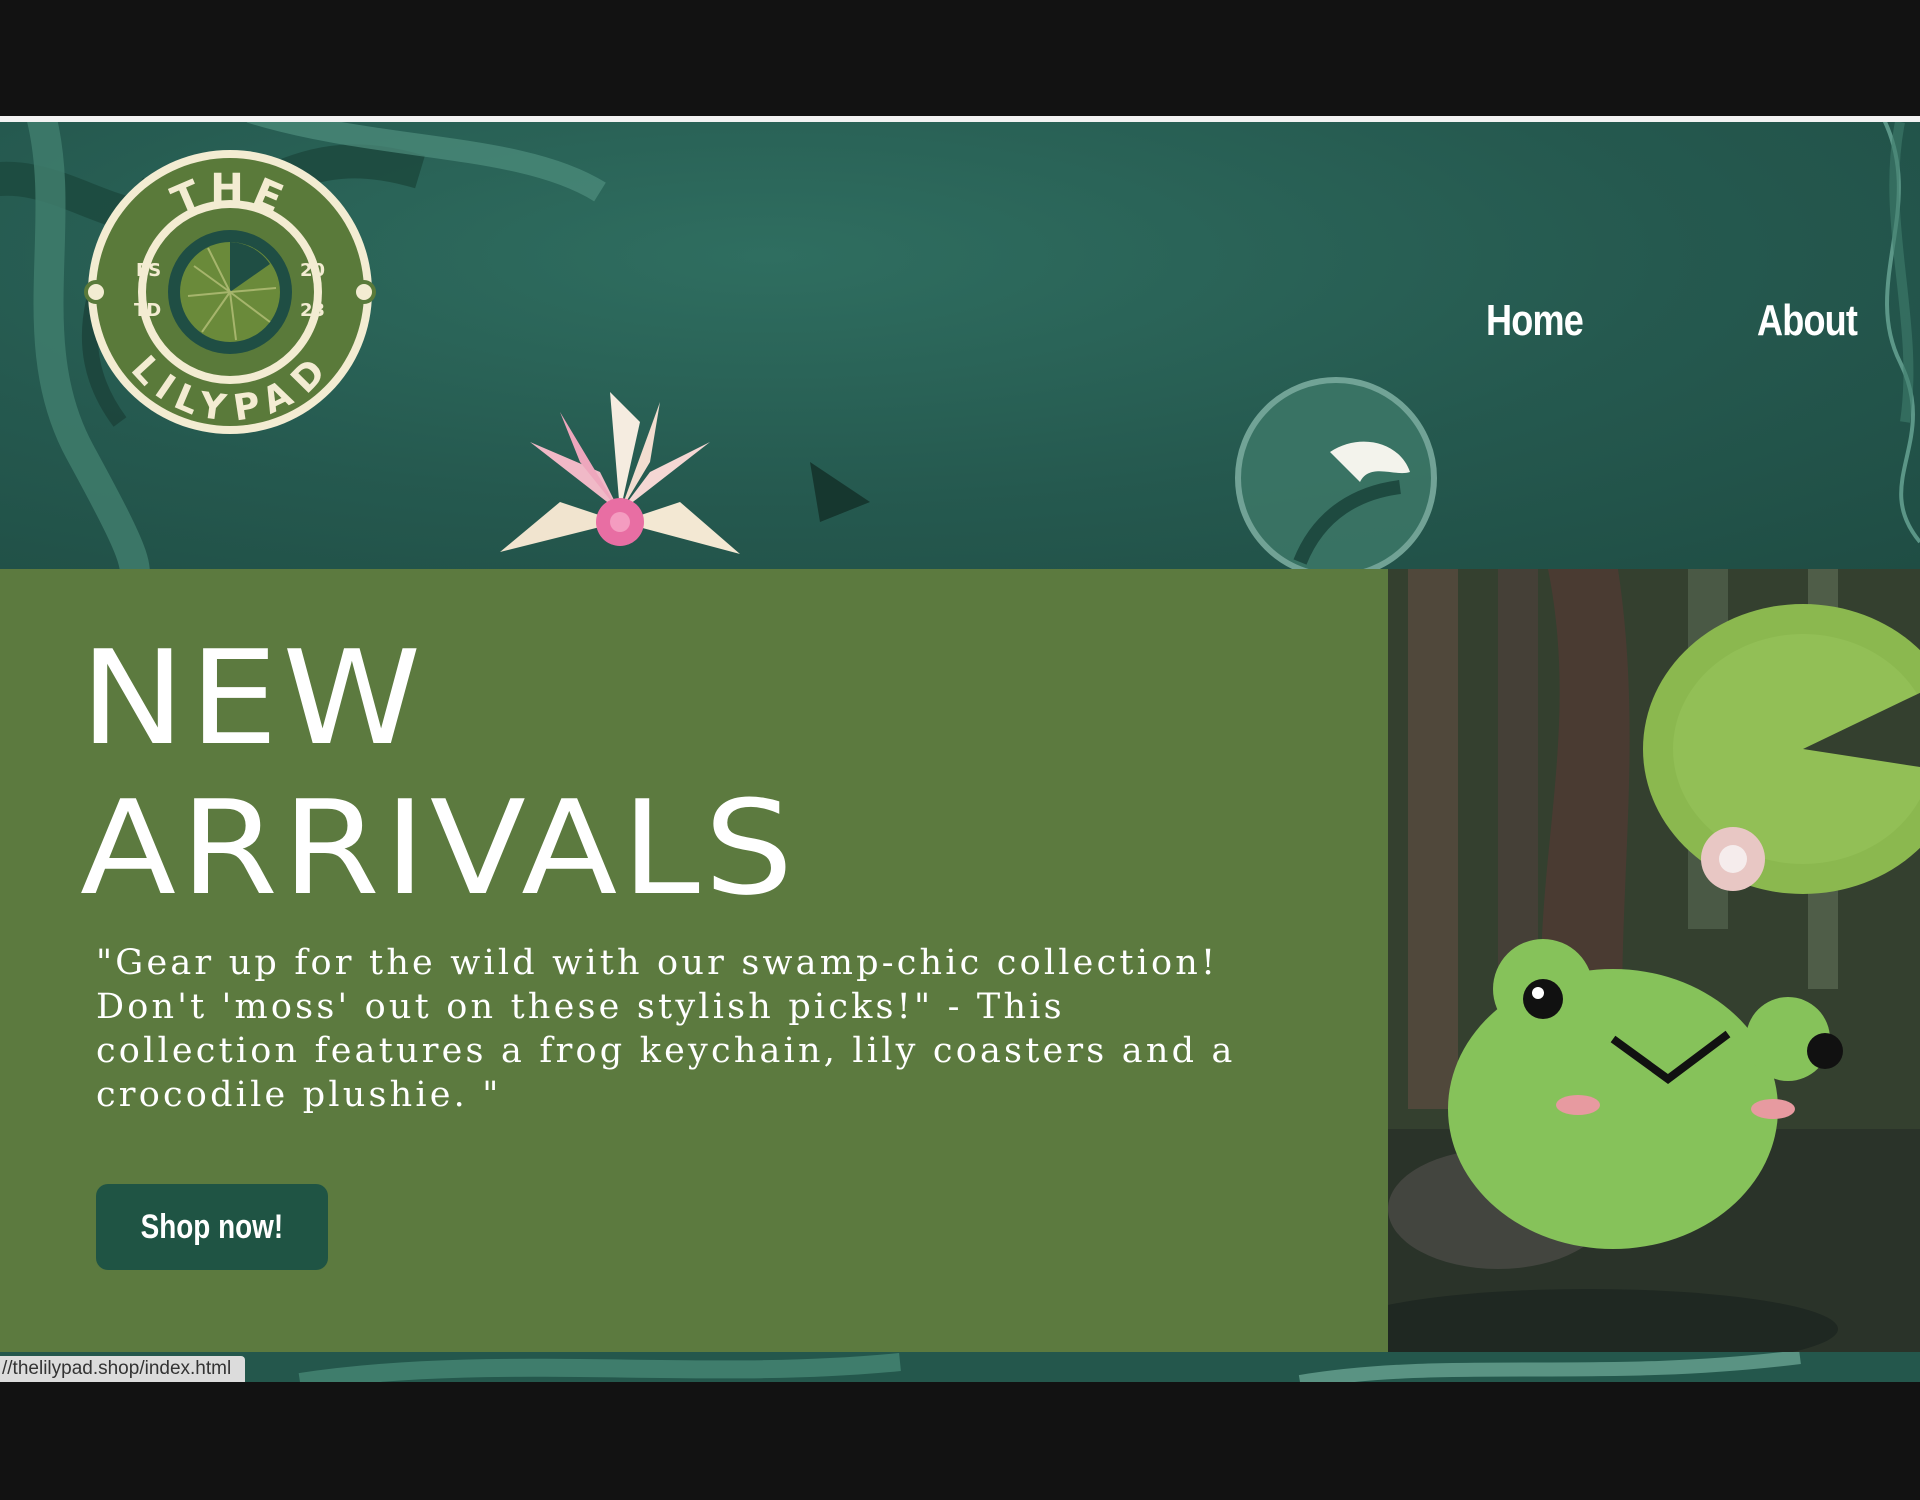  Describe the element at coordinates (1336, 473) in the screenshot. I see `bubble-icon` at that location.